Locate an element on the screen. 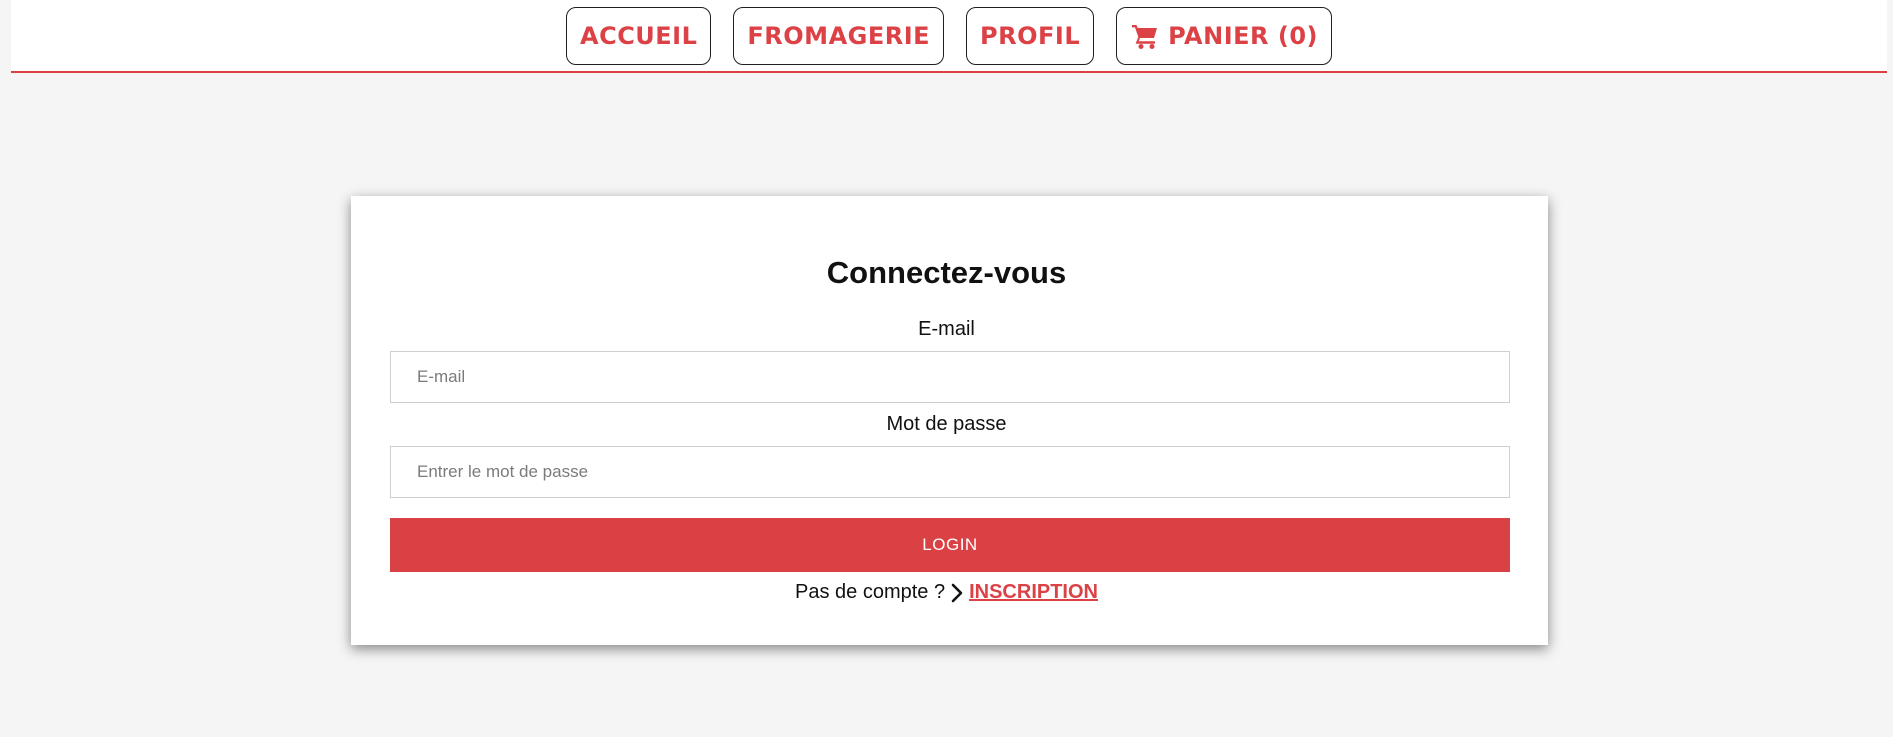  email-label: E-mail is located at coordinates (946, 329).